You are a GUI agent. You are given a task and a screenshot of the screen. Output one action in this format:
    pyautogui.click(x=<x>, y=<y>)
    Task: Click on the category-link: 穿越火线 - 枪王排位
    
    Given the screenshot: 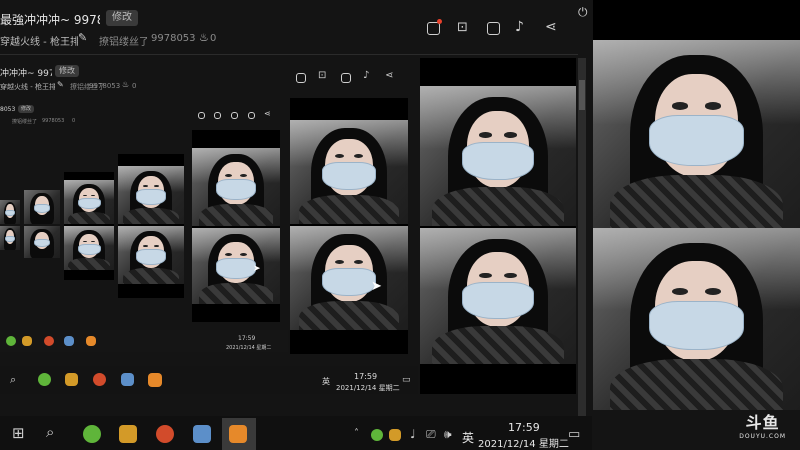 What is the action you would take?
    pyautogui.click(x=39, y=40)
    